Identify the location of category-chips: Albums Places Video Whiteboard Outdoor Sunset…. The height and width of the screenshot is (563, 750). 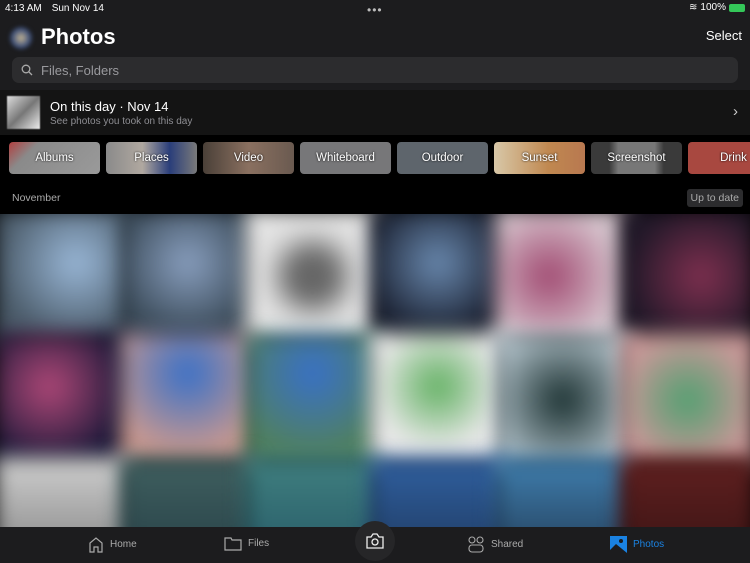
(379, 158).